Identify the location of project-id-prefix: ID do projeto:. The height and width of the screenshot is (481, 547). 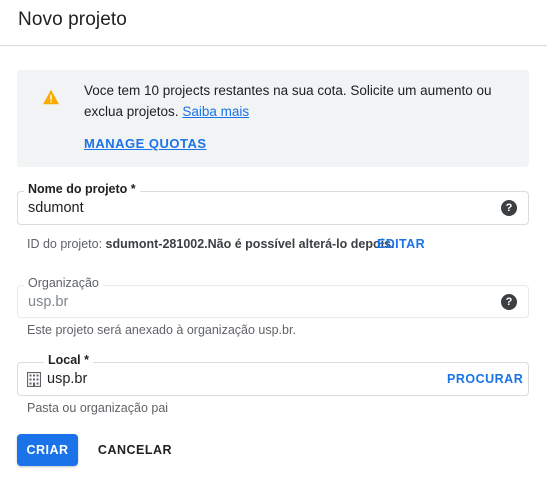
(65, 244).